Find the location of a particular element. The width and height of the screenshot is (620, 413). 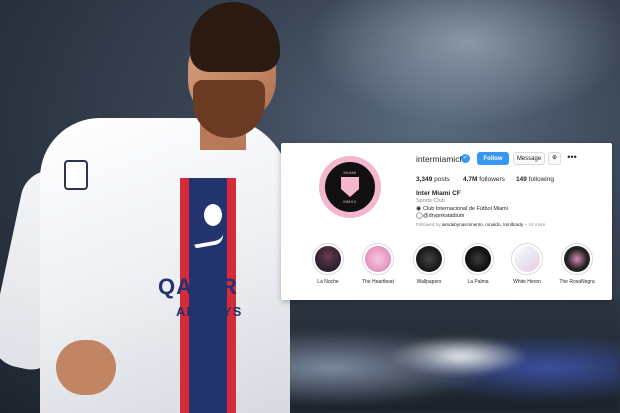

highlight-label: The RosaNegra is located at coordinates (577, 282).